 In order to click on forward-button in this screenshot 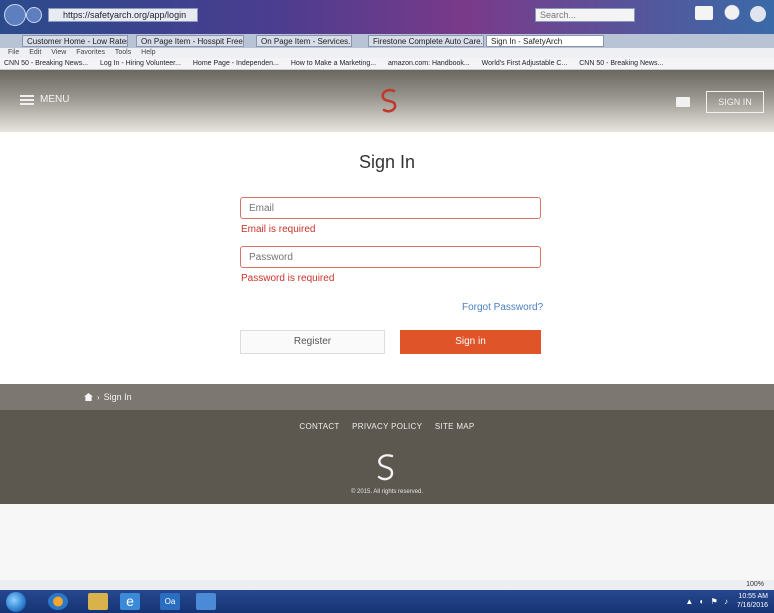, I will do `click(34, 15)`.